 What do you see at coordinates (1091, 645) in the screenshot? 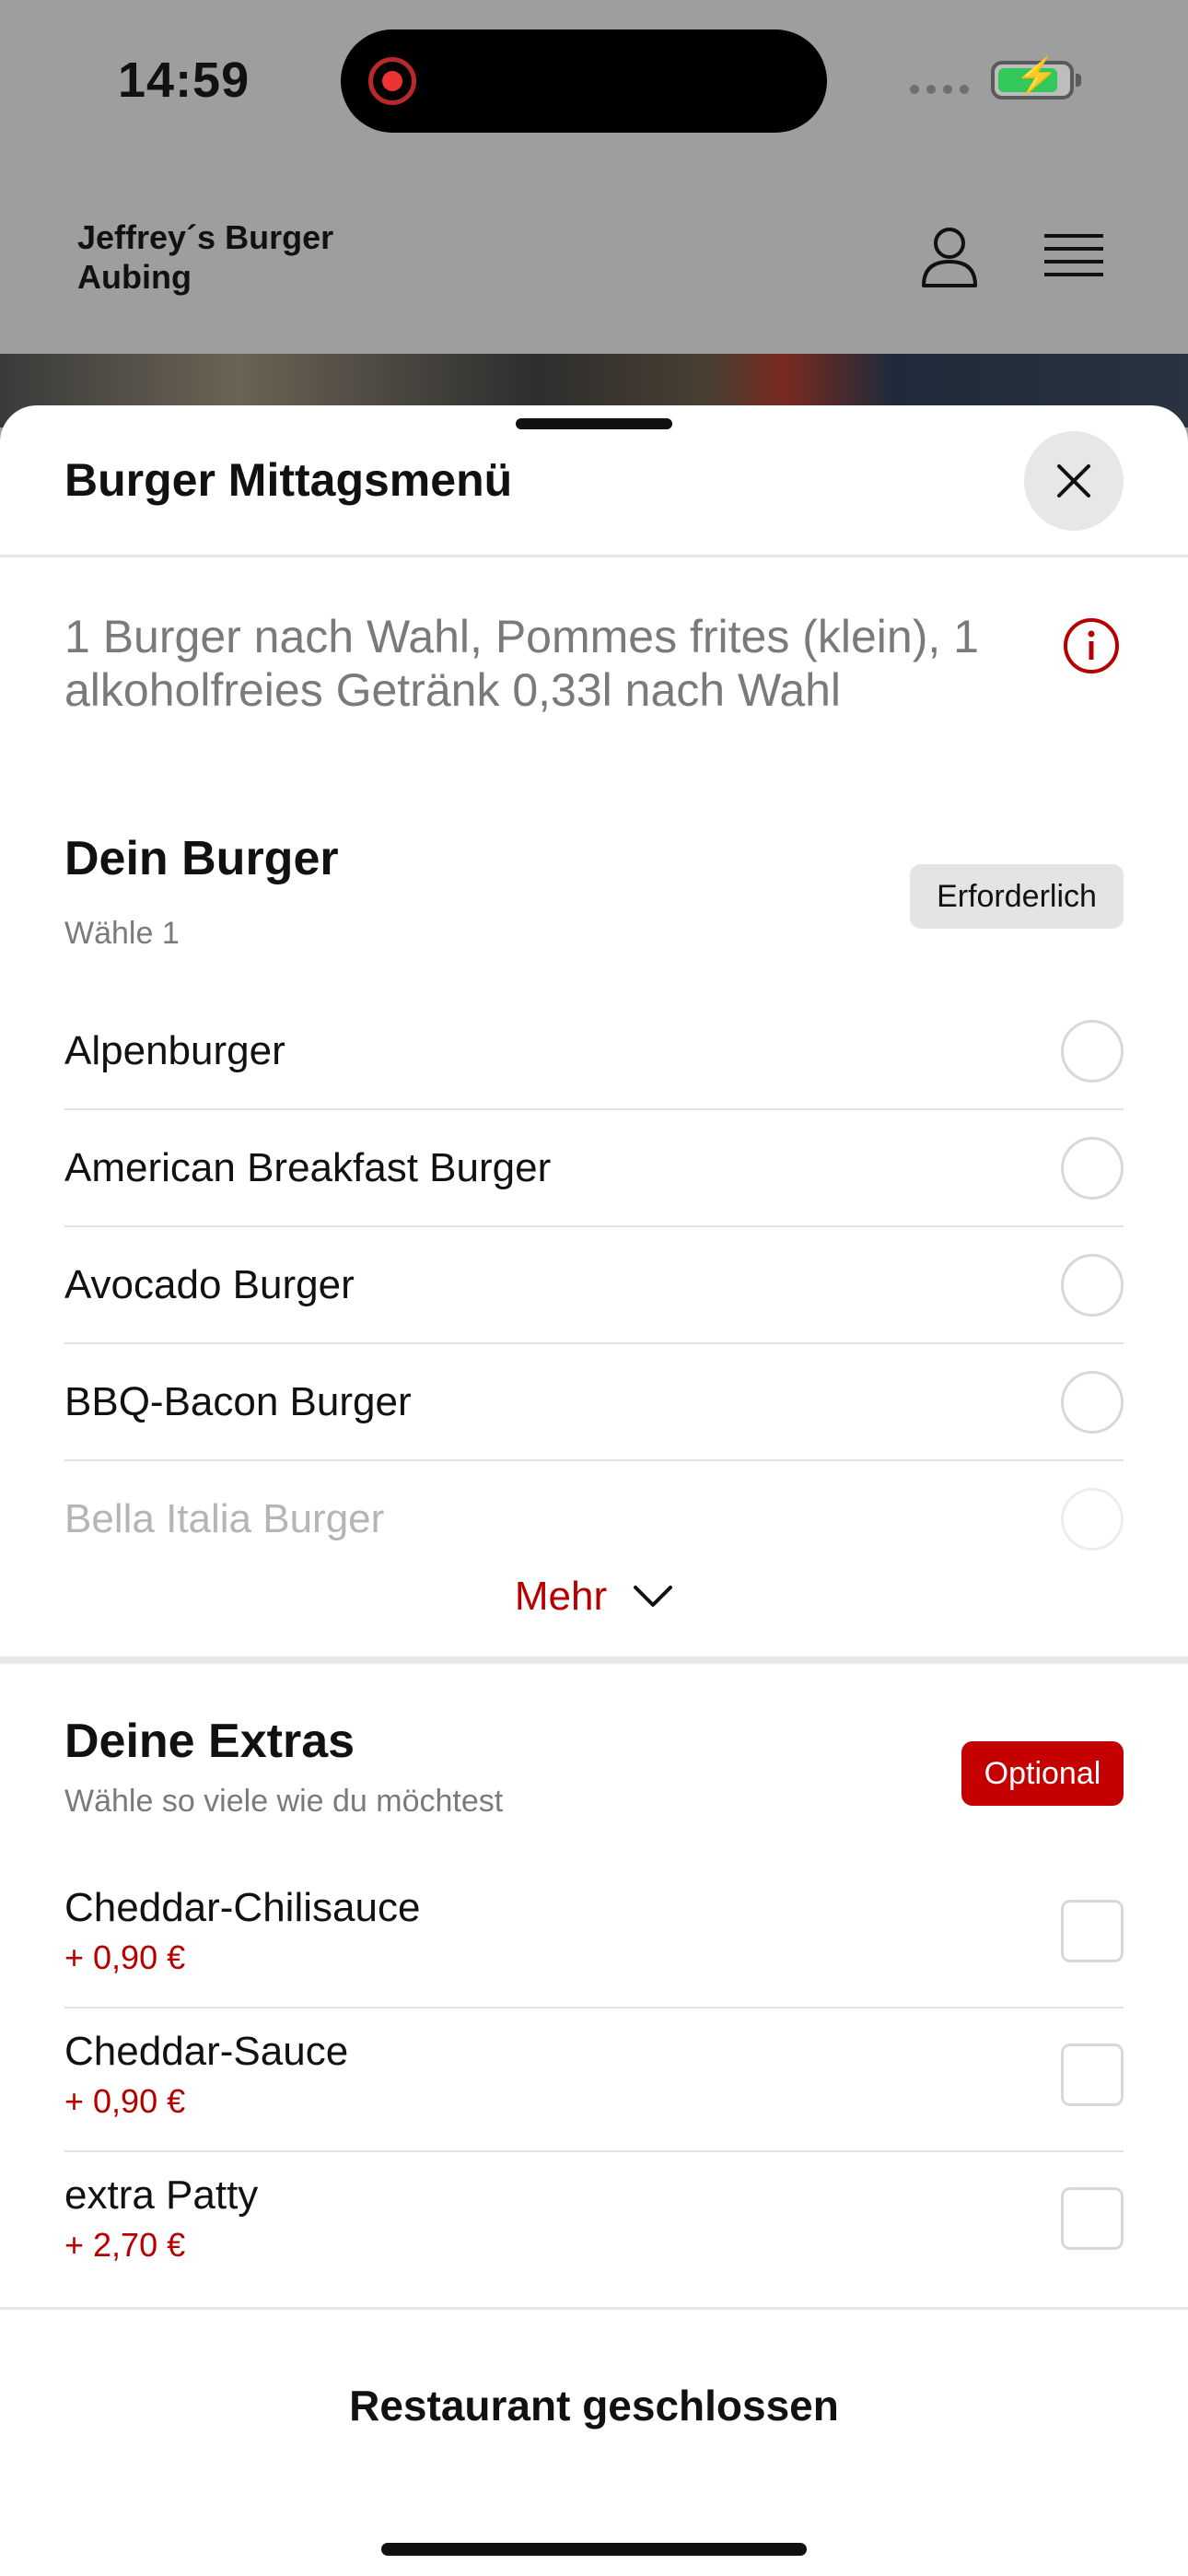
I see `info-icon` at bounding box center [1091, 645].